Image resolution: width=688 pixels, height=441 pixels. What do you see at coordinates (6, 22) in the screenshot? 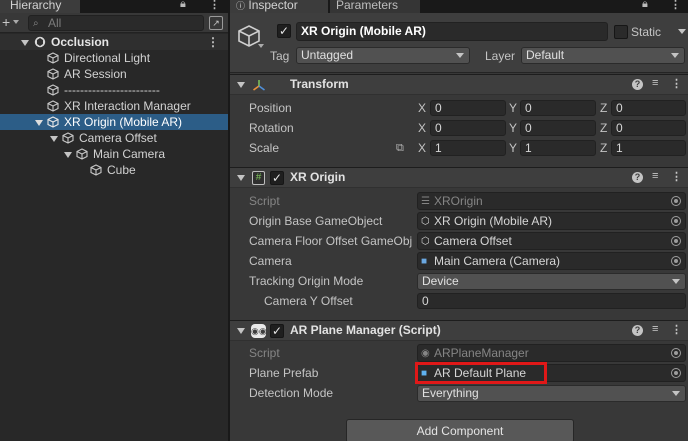
I see `create-plus-icon: +` at bounding box center [6, 22].